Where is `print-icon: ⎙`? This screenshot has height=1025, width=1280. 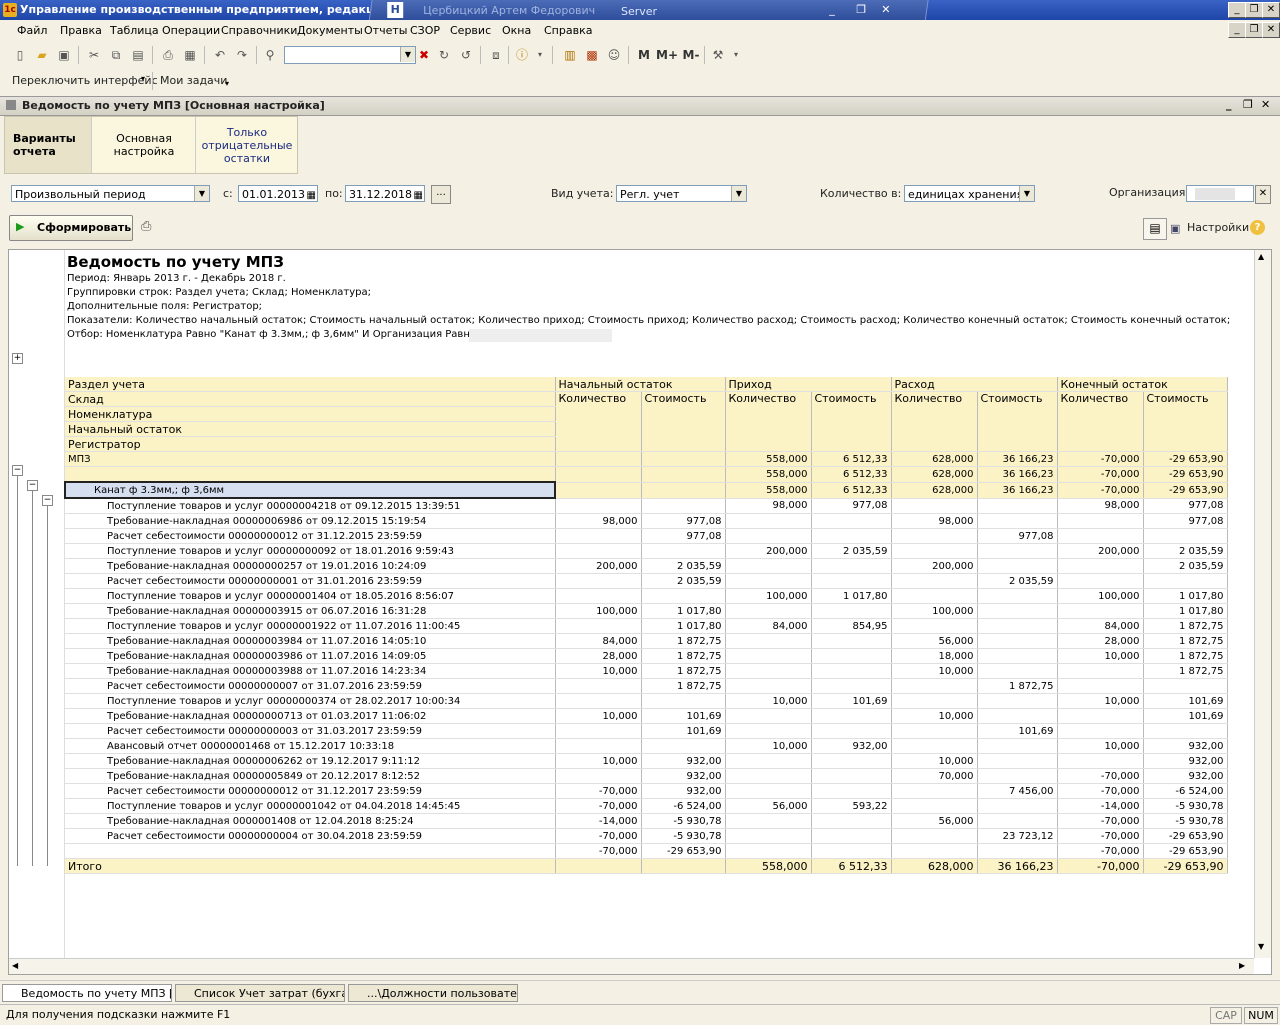 print-icon: ⎙ is located at coordinates (168, 55).